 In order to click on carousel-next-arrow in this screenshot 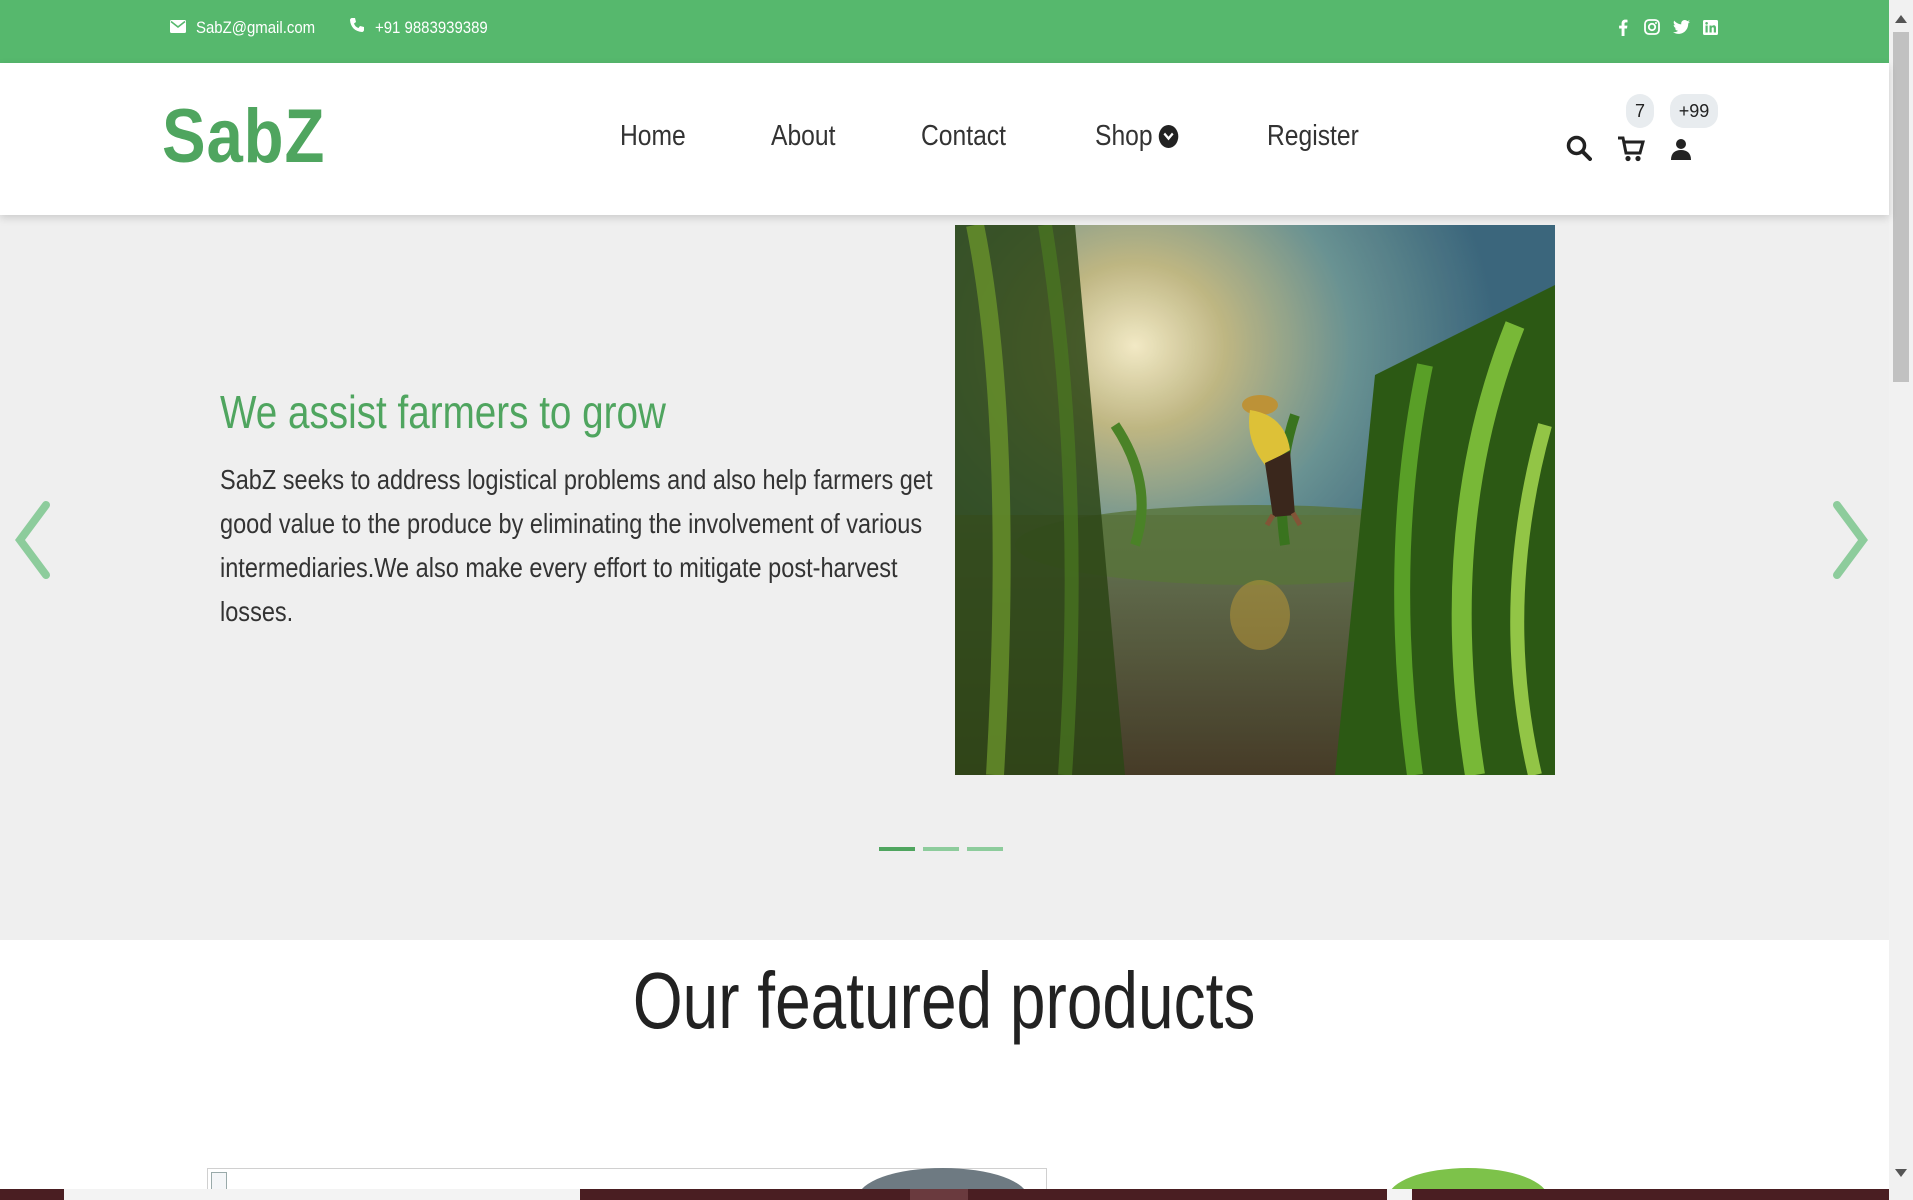, I will do `click(1850, 540)`.